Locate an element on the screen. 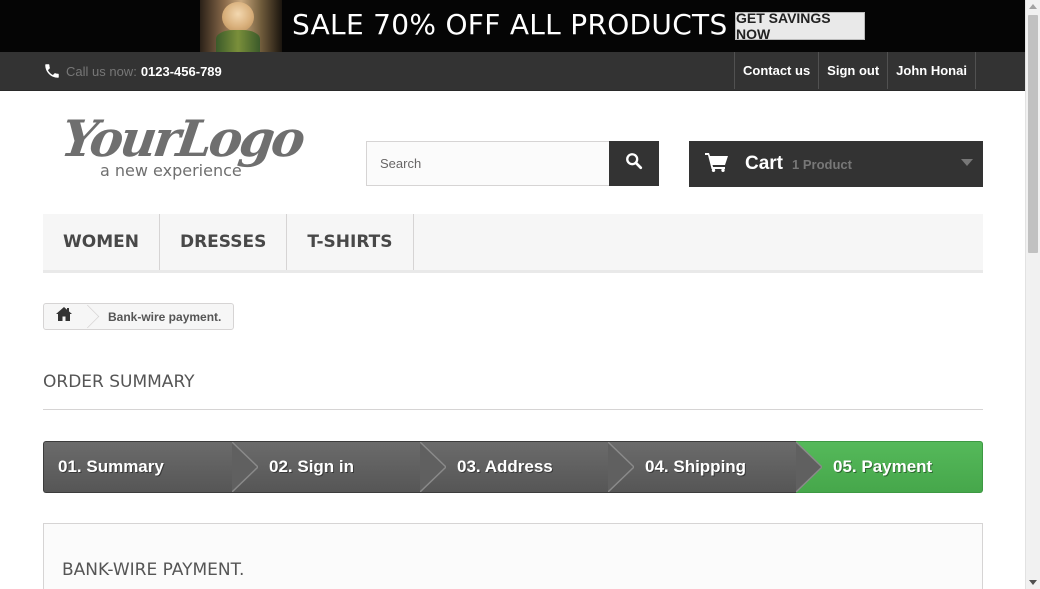 The image size is (1040, 589). page-scrollbar is located at coordinates (1032, 294).